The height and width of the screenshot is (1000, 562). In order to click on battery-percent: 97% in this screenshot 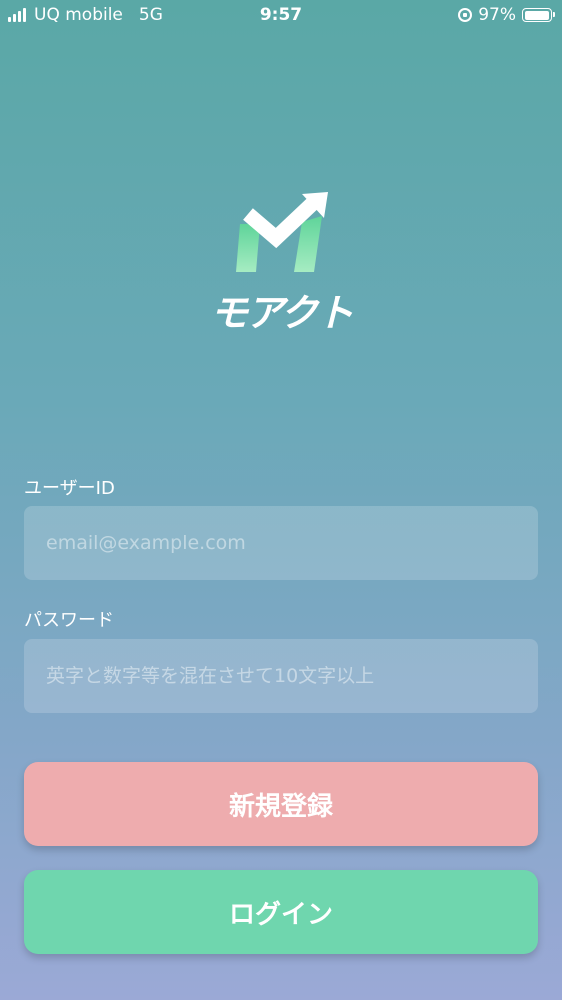, I will do `click(497, 15)`.